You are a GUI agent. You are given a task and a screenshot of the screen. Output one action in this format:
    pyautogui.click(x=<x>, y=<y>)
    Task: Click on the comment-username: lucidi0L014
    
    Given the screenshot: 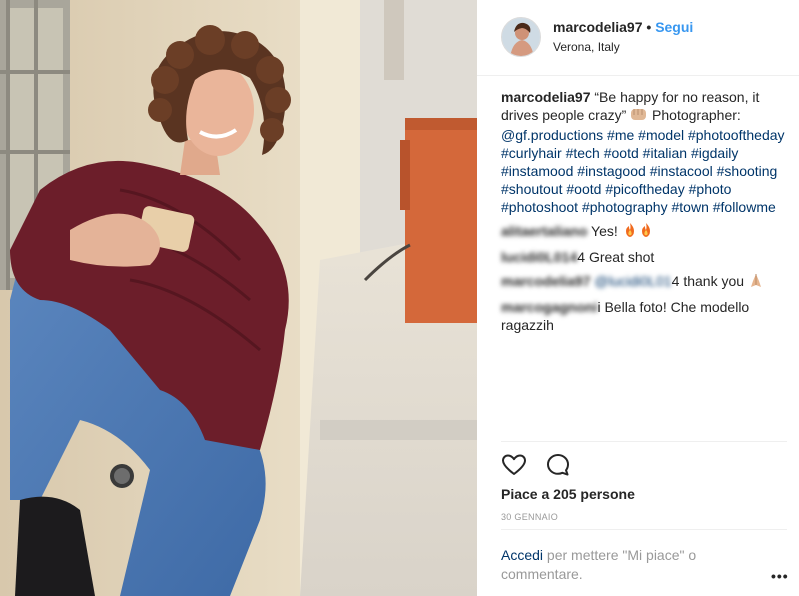 What is the action you would take?
    pyautogui.click(x=539, y=257)
    